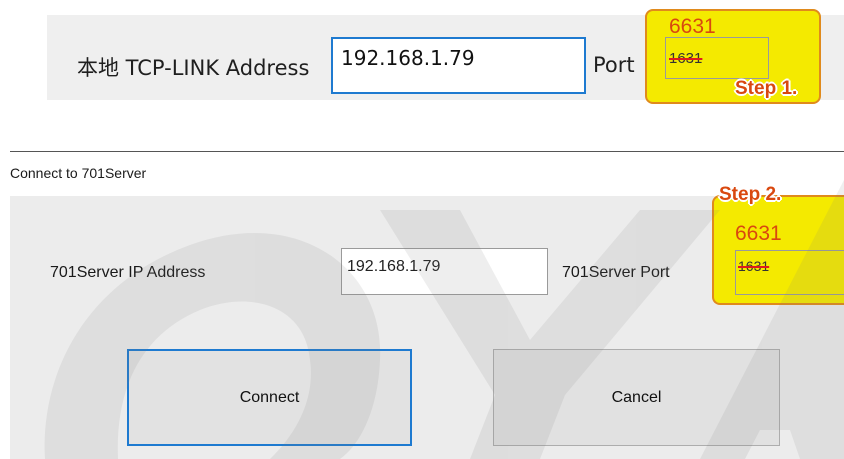  I want to click on server-new-port: 6631, so click(758, 233).